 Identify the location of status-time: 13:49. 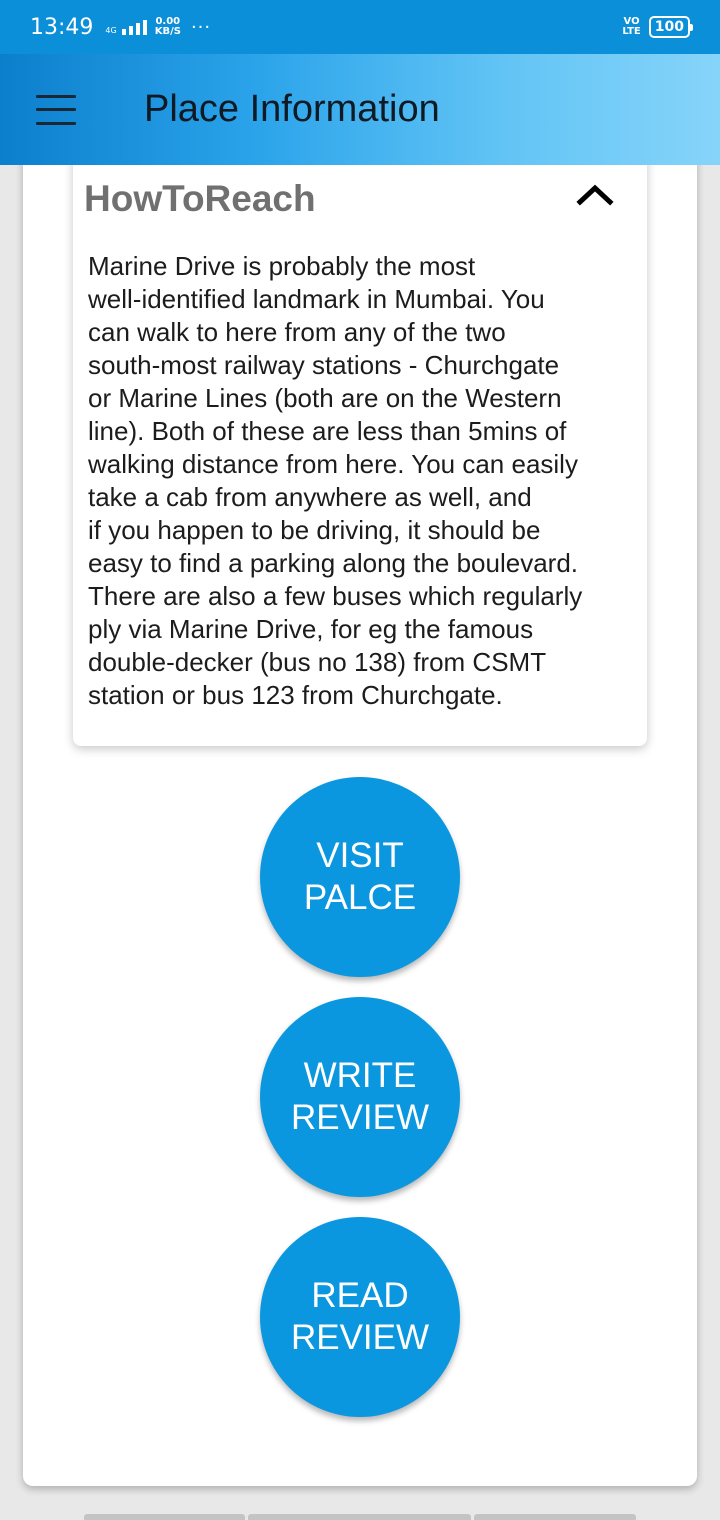
(62, 27).